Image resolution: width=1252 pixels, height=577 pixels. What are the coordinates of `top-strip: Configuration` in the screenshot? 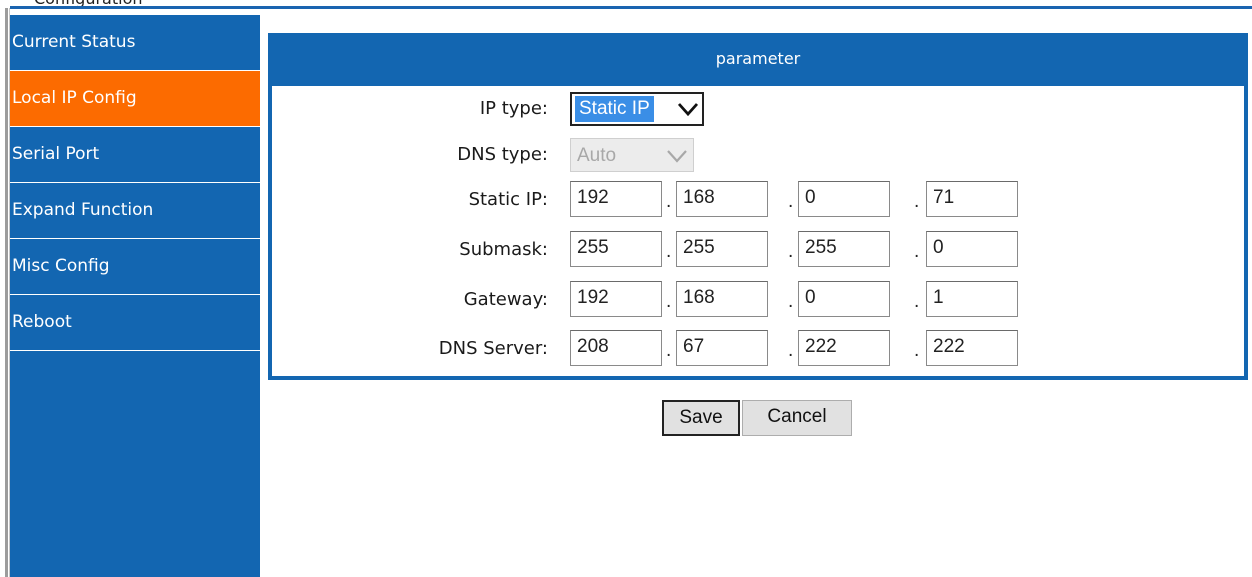 It's located at (626, 5).